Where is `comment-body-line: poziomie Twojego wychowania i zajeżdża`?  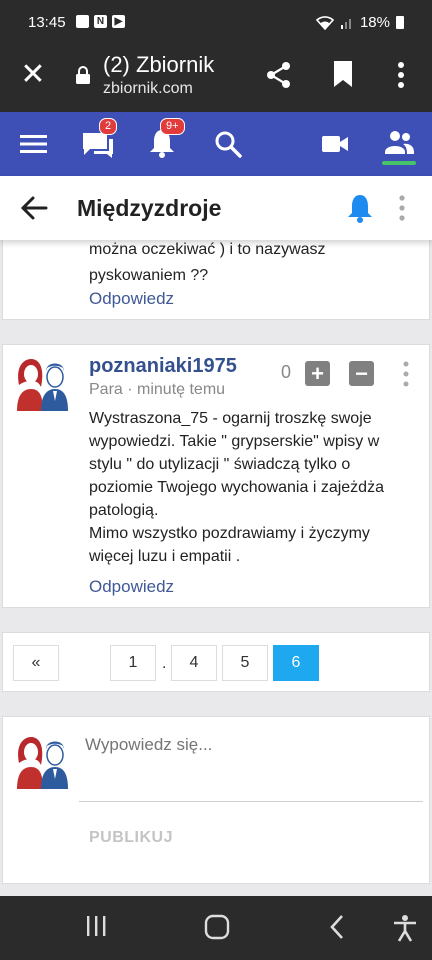
comment-body-line: poziomie Twojego wychowania i zajeżdża is located at coordinates (236, 487).